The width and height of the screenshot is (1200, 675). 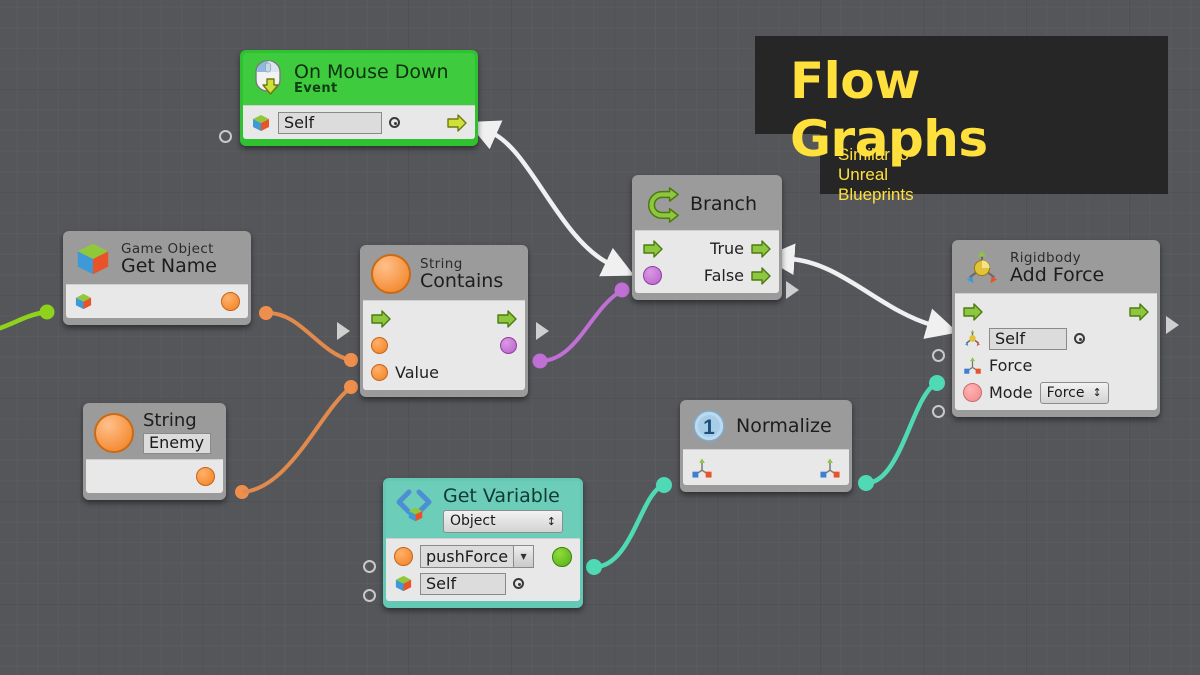 I want to click on port-name-in, so click(x=403, y=557).